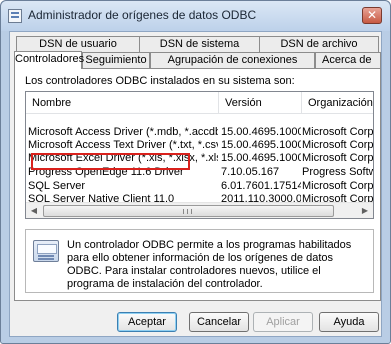 This screenshot has width=391, height=344. What do you see at coordinates (348, 60) in the screenshot?
I see `tab-acerca-de: Acerca de` at bounding box center [348, 60].